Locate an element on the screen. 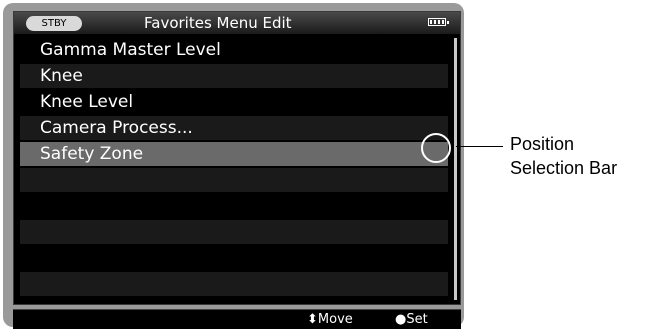 The height and width of the screenshot is (331, 652). move-hint: ⬍Move is located at coordinates (330, 319).